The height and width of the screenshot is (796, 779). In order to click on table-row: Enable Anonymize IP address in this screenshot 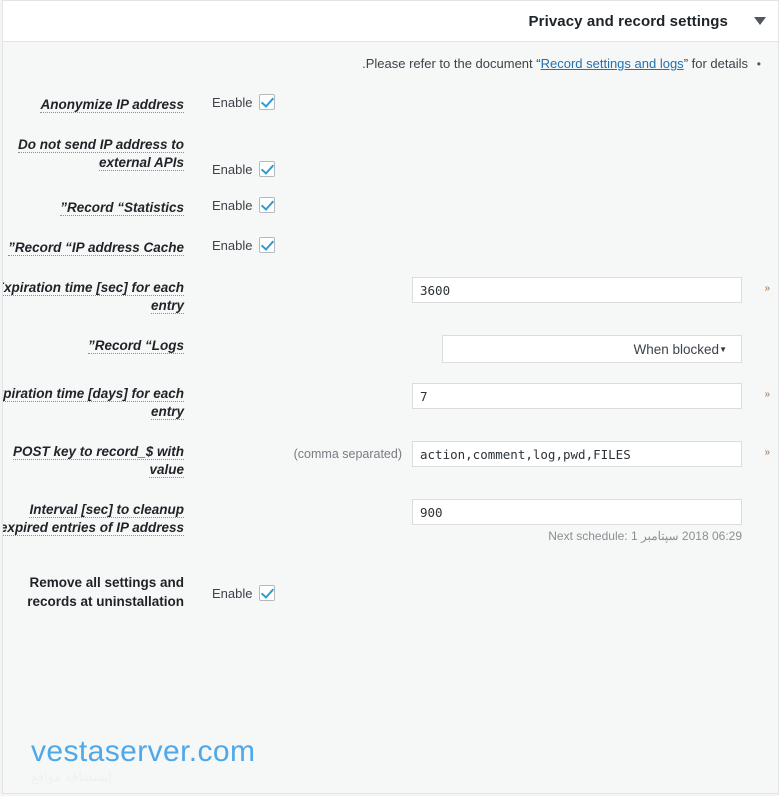, I will do `click(390, 104)`.